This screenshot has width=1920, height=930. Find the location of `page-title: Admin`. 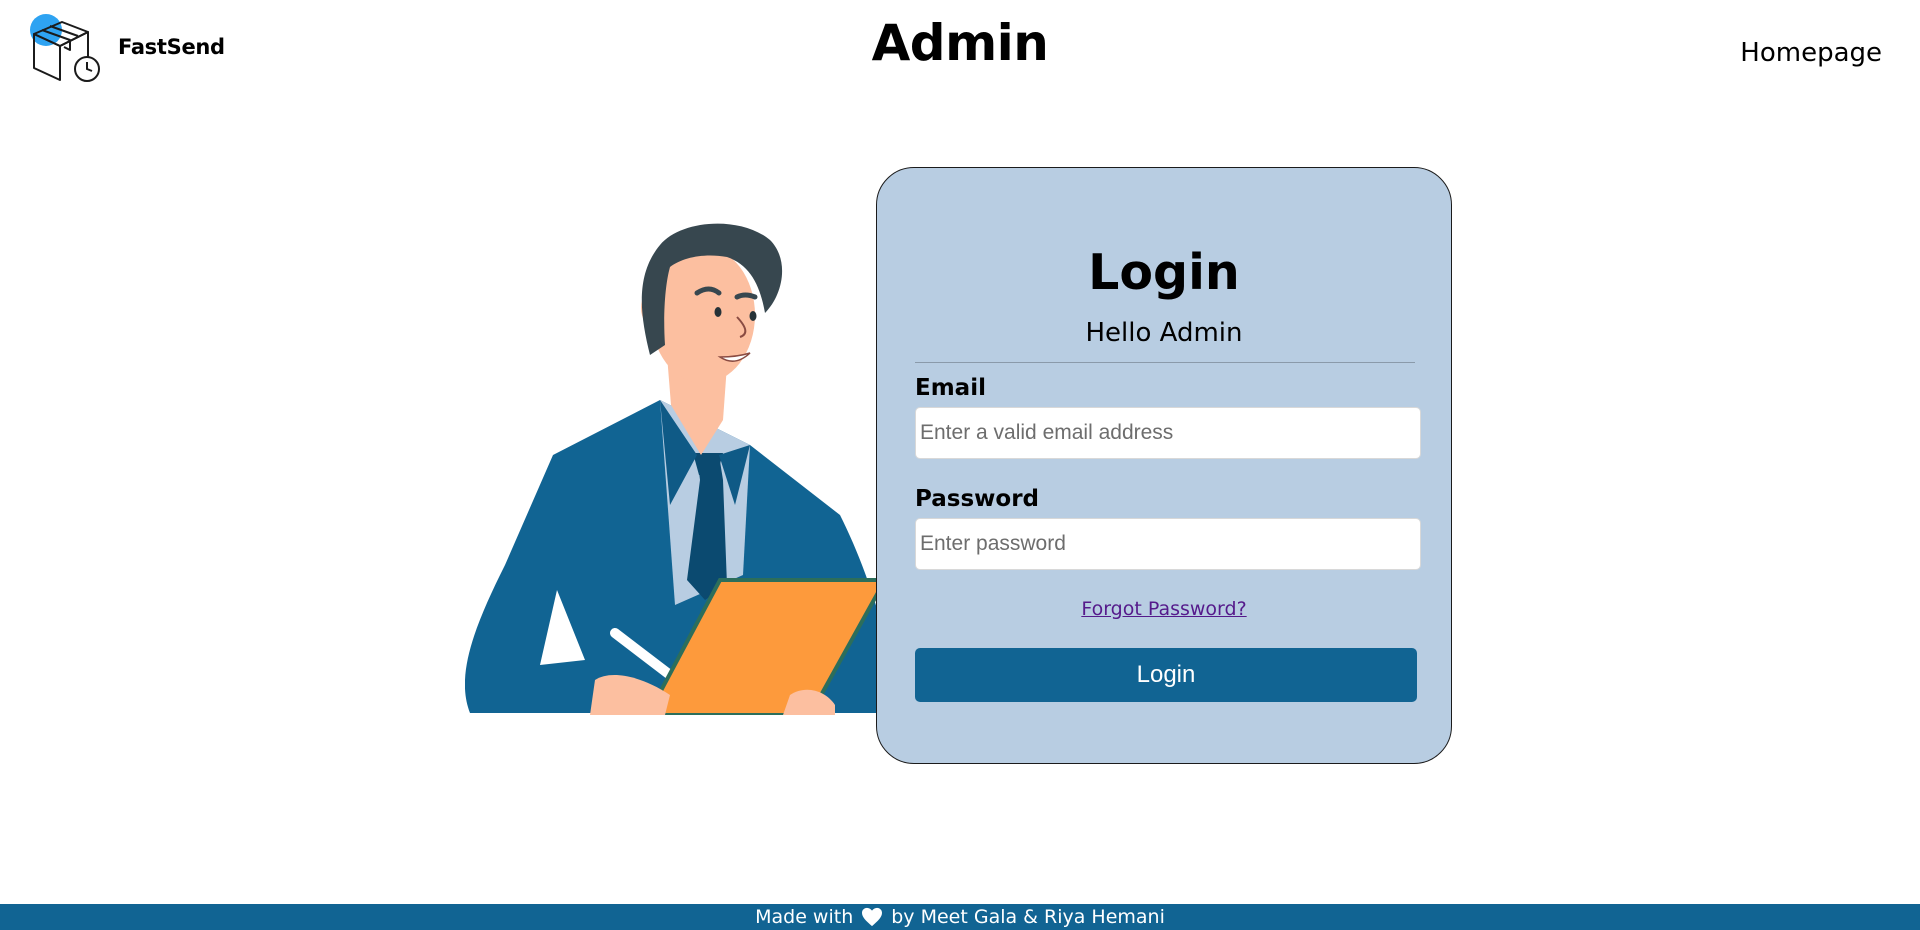

page-title: Admin is located at coordinates (960, 43).